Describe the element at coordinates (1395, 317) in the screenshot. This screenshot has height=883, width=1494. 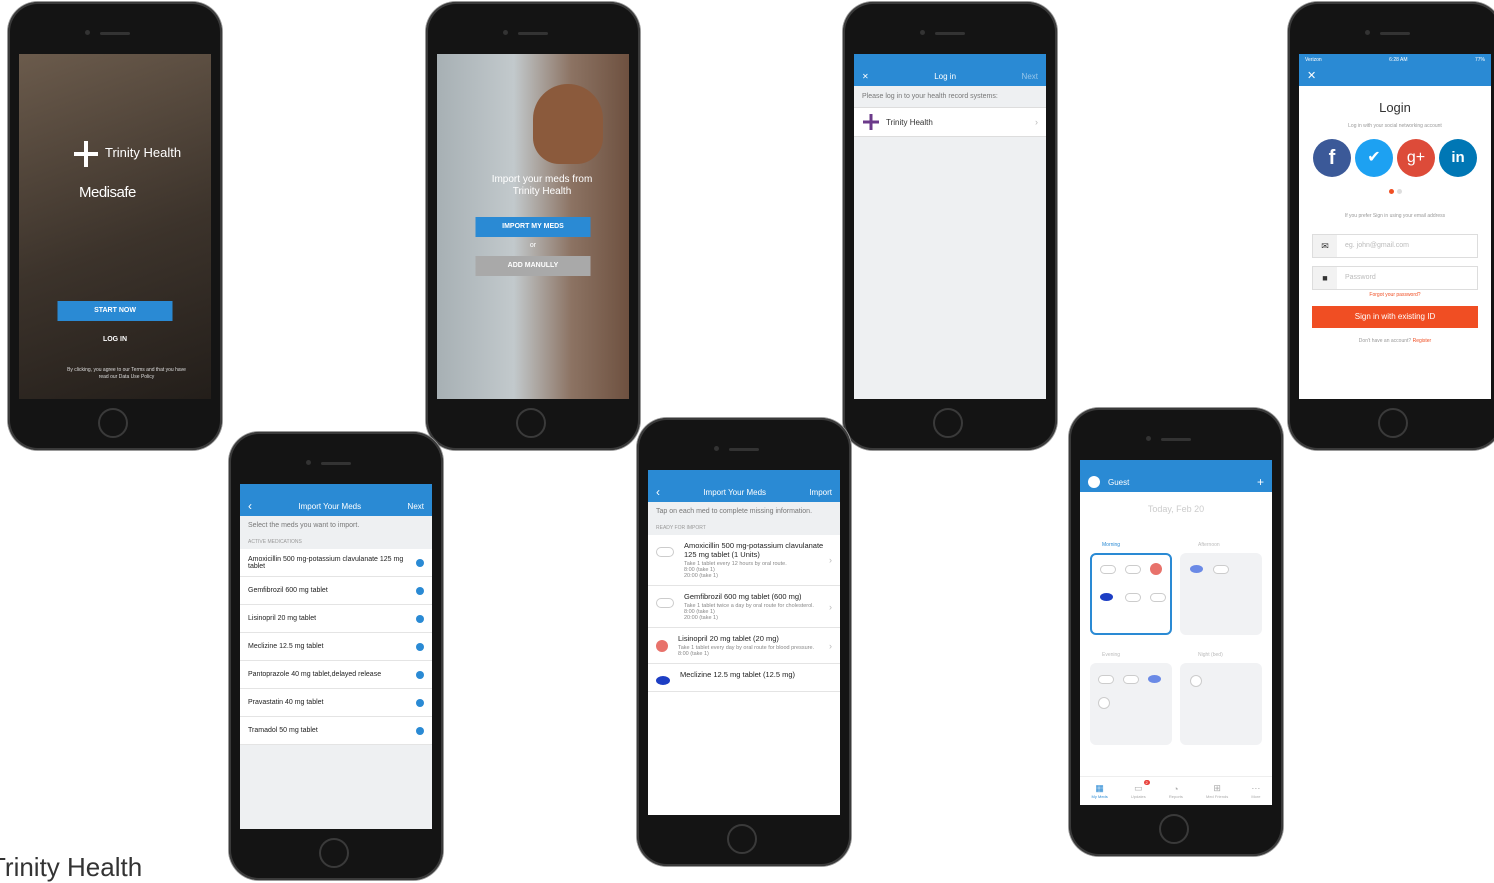
I see `signin-button: Sign in with existing ID` at that location.